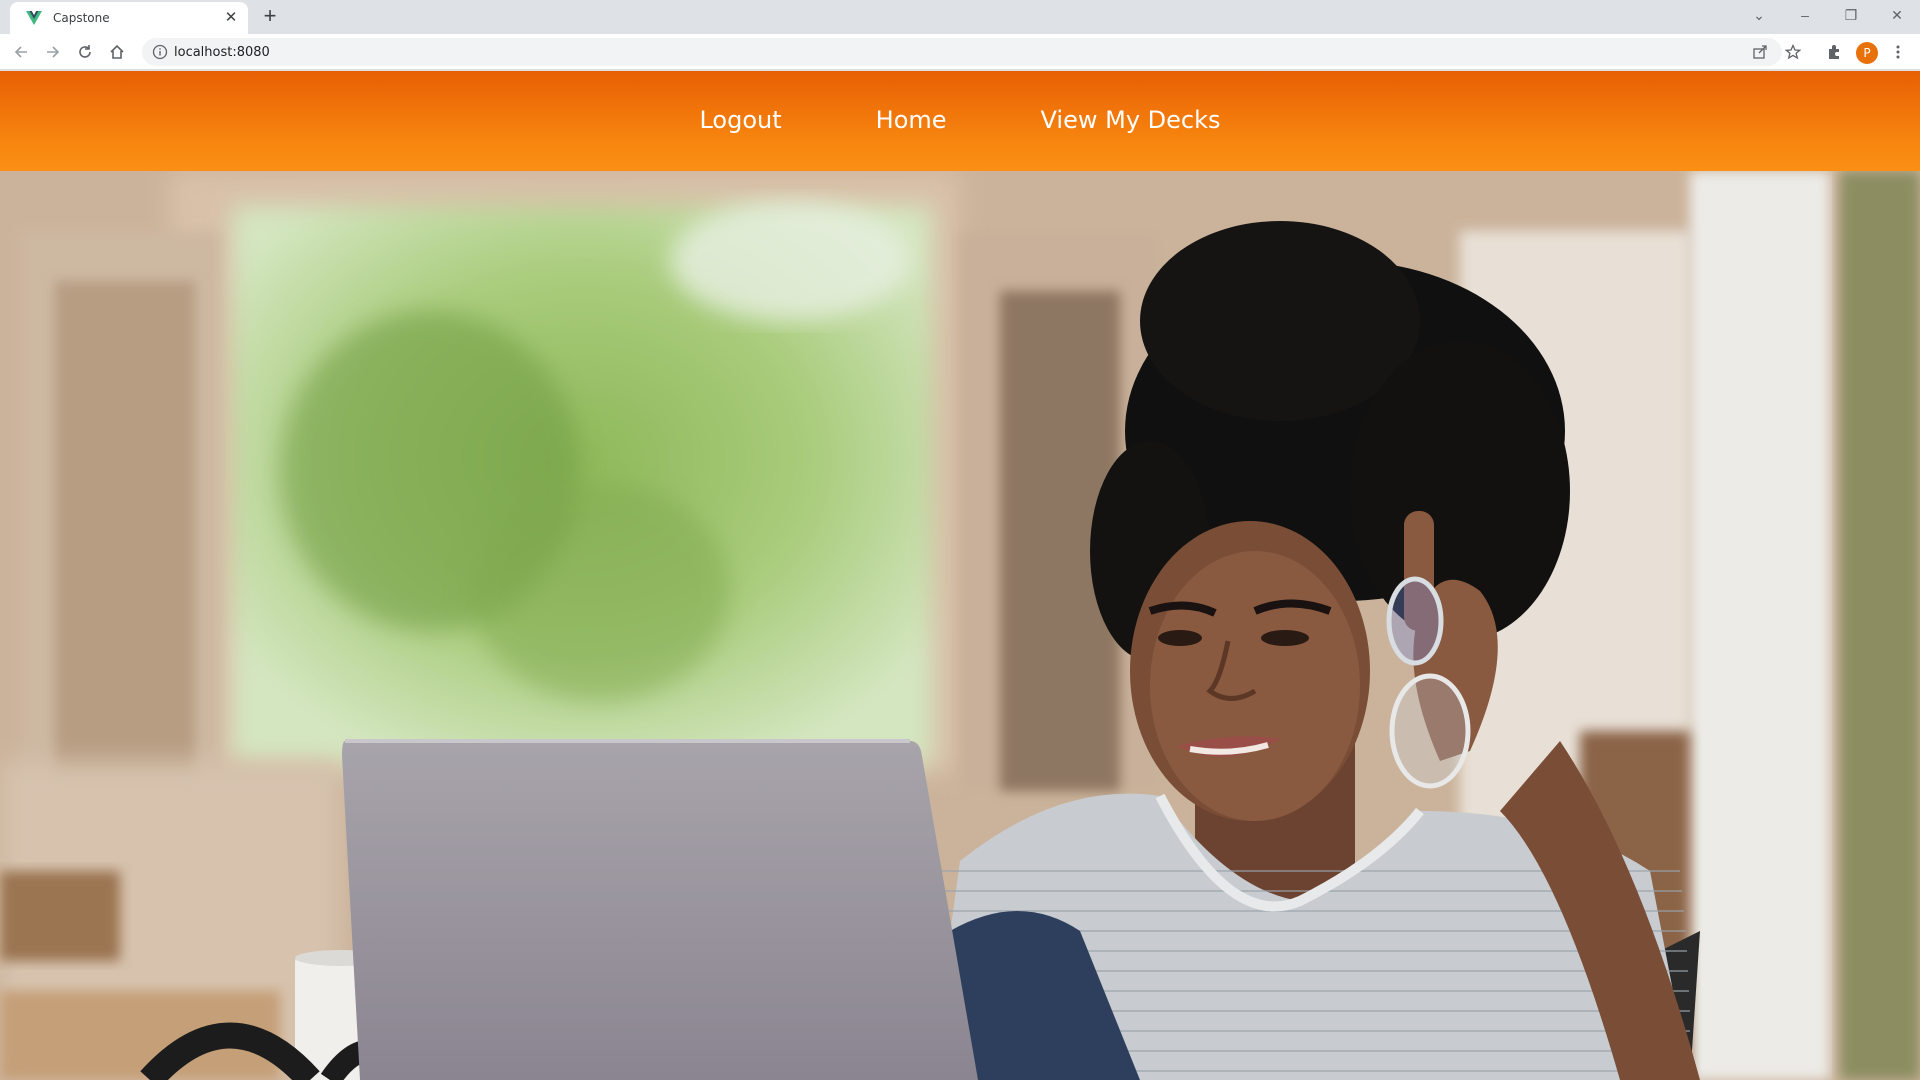  I want to click on site-info-icon, so click(160, 52).